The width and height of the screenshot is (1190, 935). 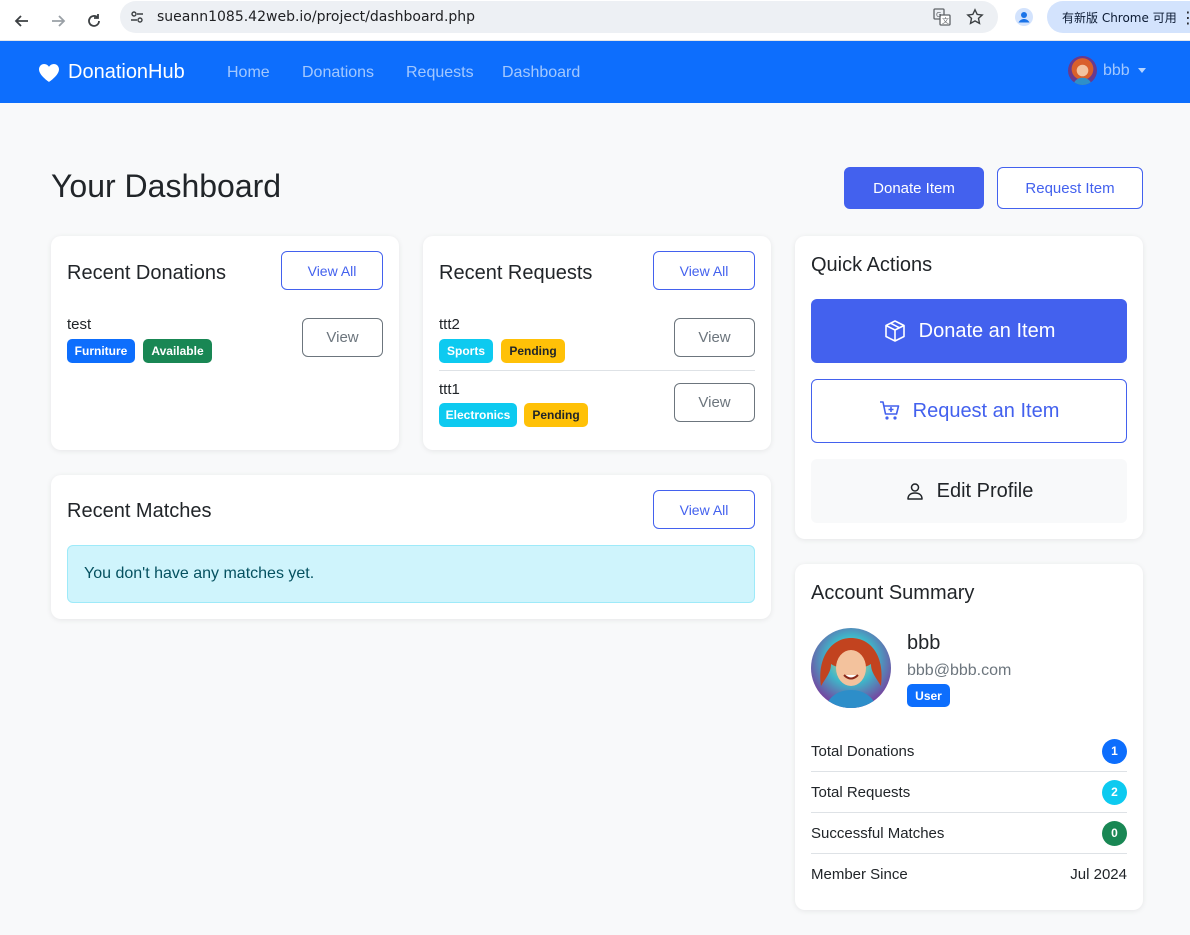 What do you see at coordinates (861, 792) in the screenshot?
I see `stat-label: Total Requests` at bounding box center [861, 792].